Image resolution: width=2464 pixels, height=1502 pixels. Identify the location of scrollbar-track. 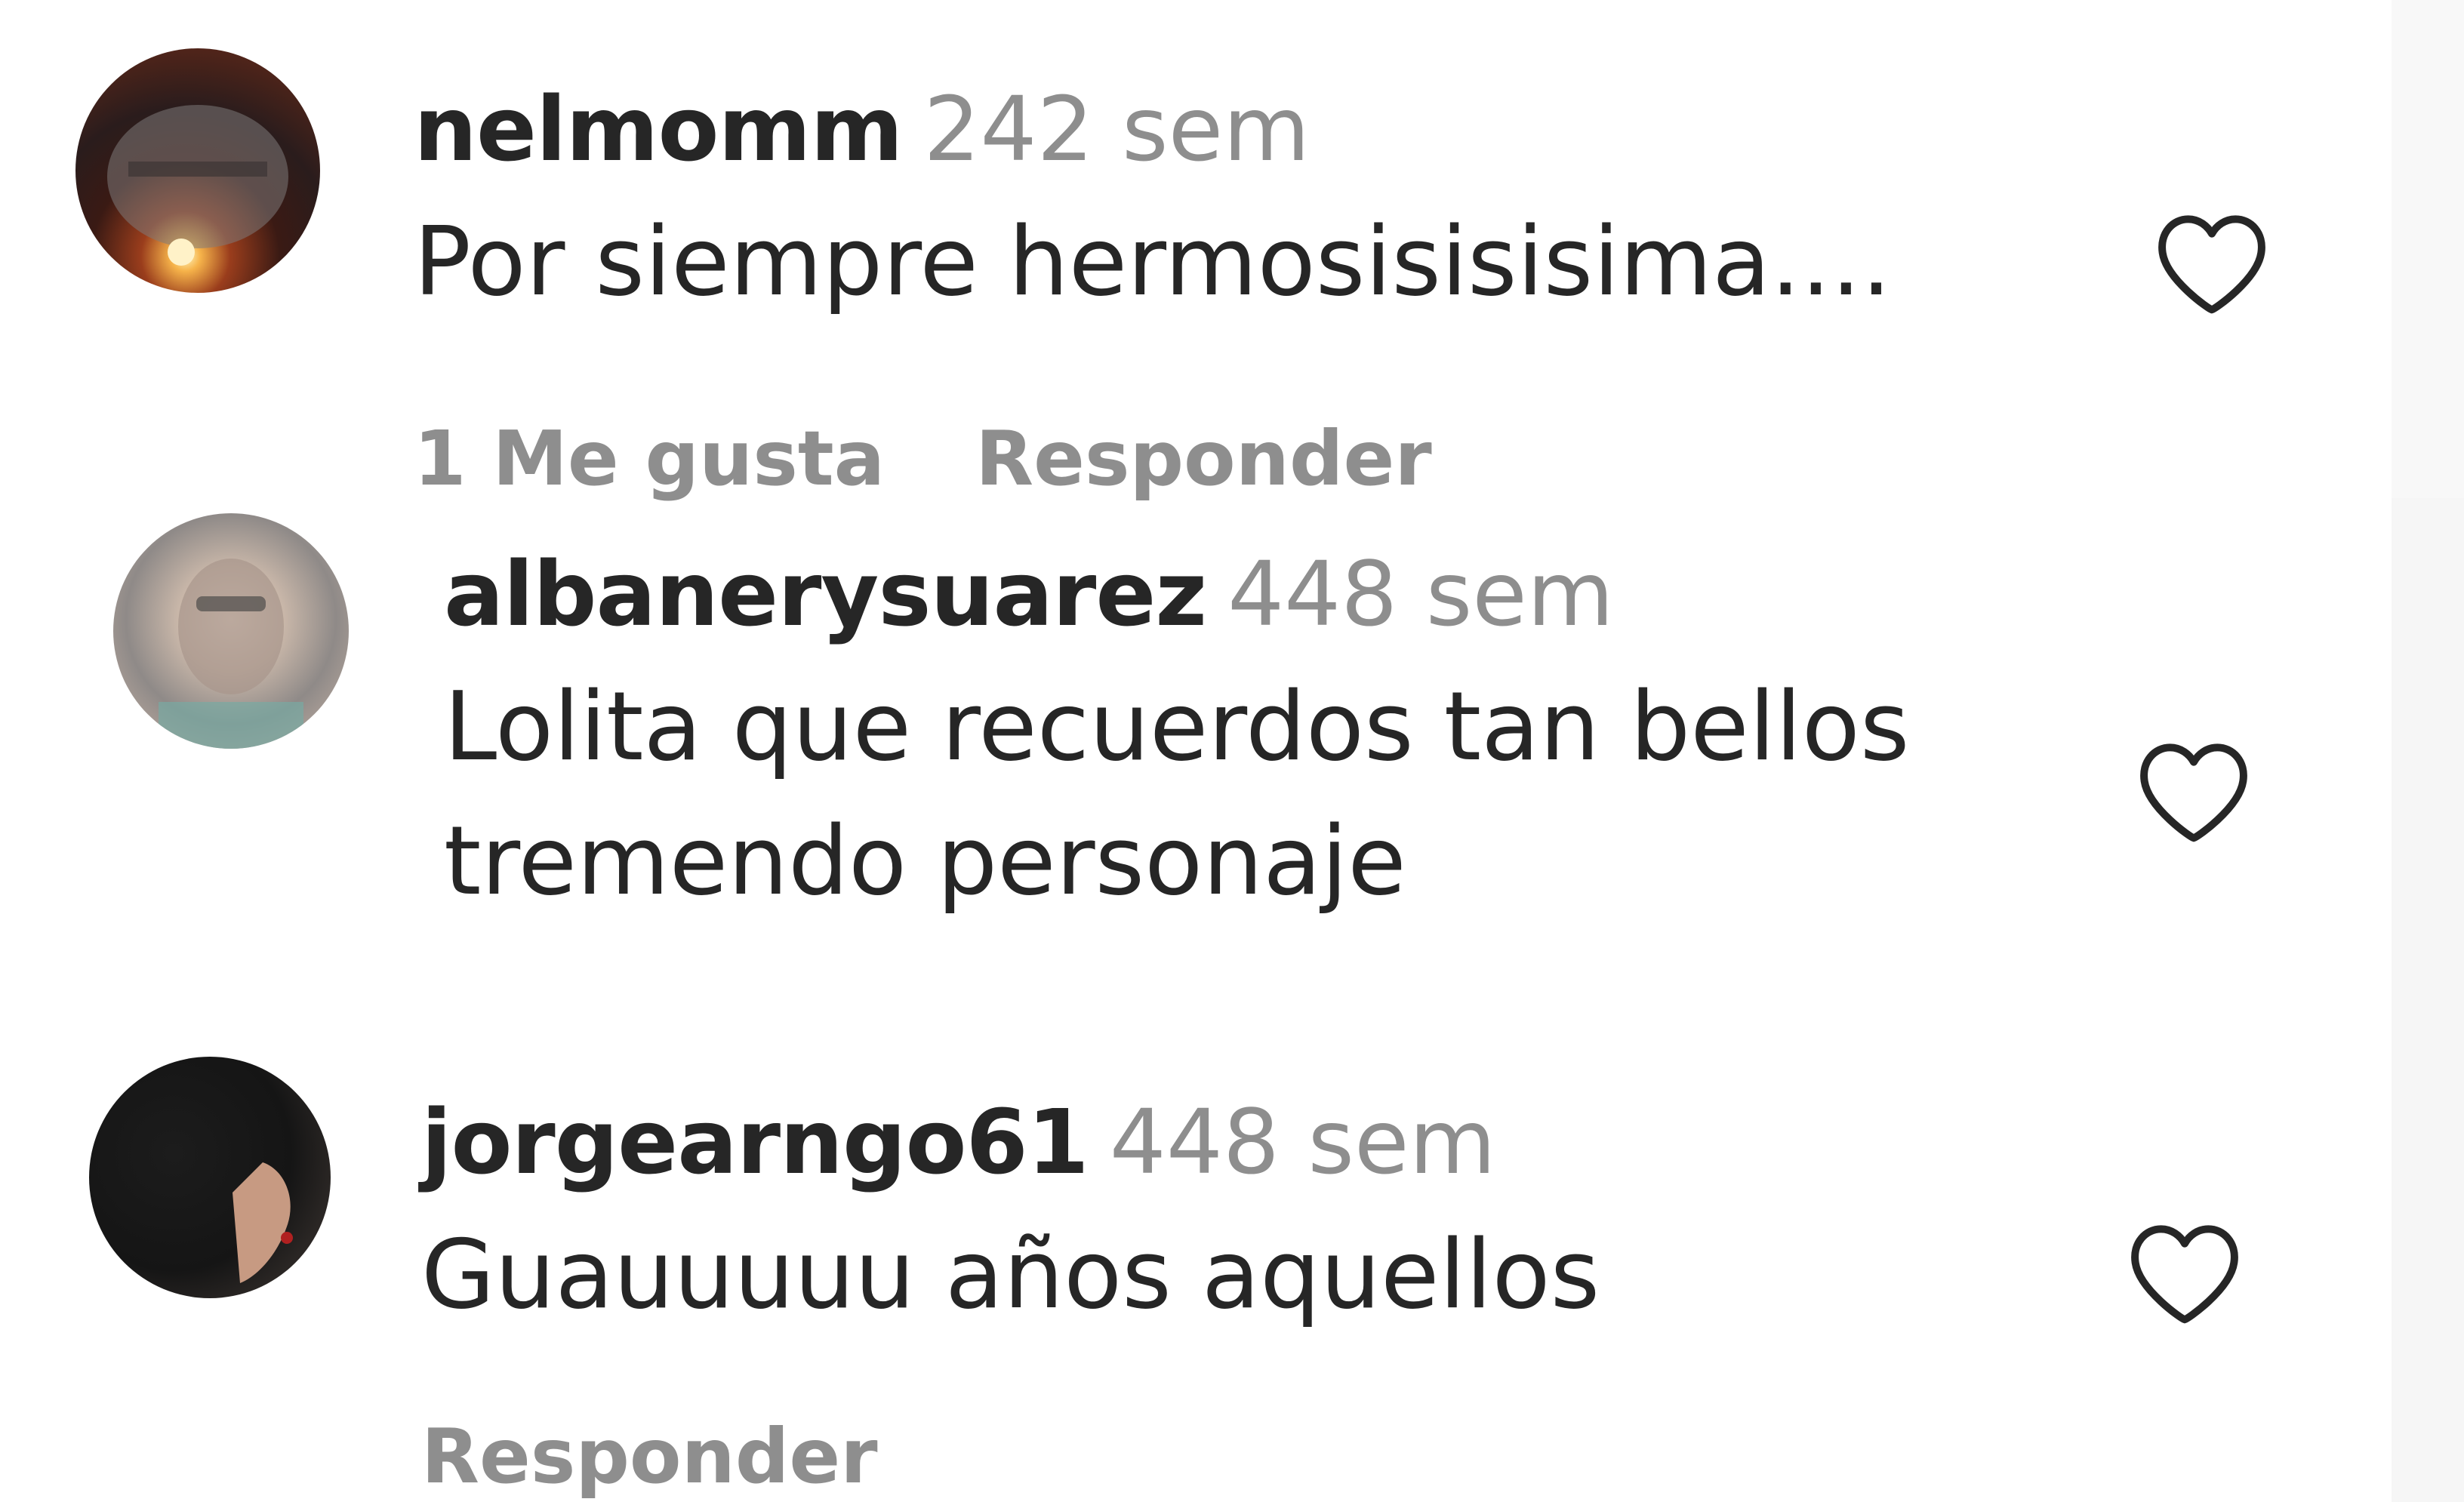
(2428, 751).